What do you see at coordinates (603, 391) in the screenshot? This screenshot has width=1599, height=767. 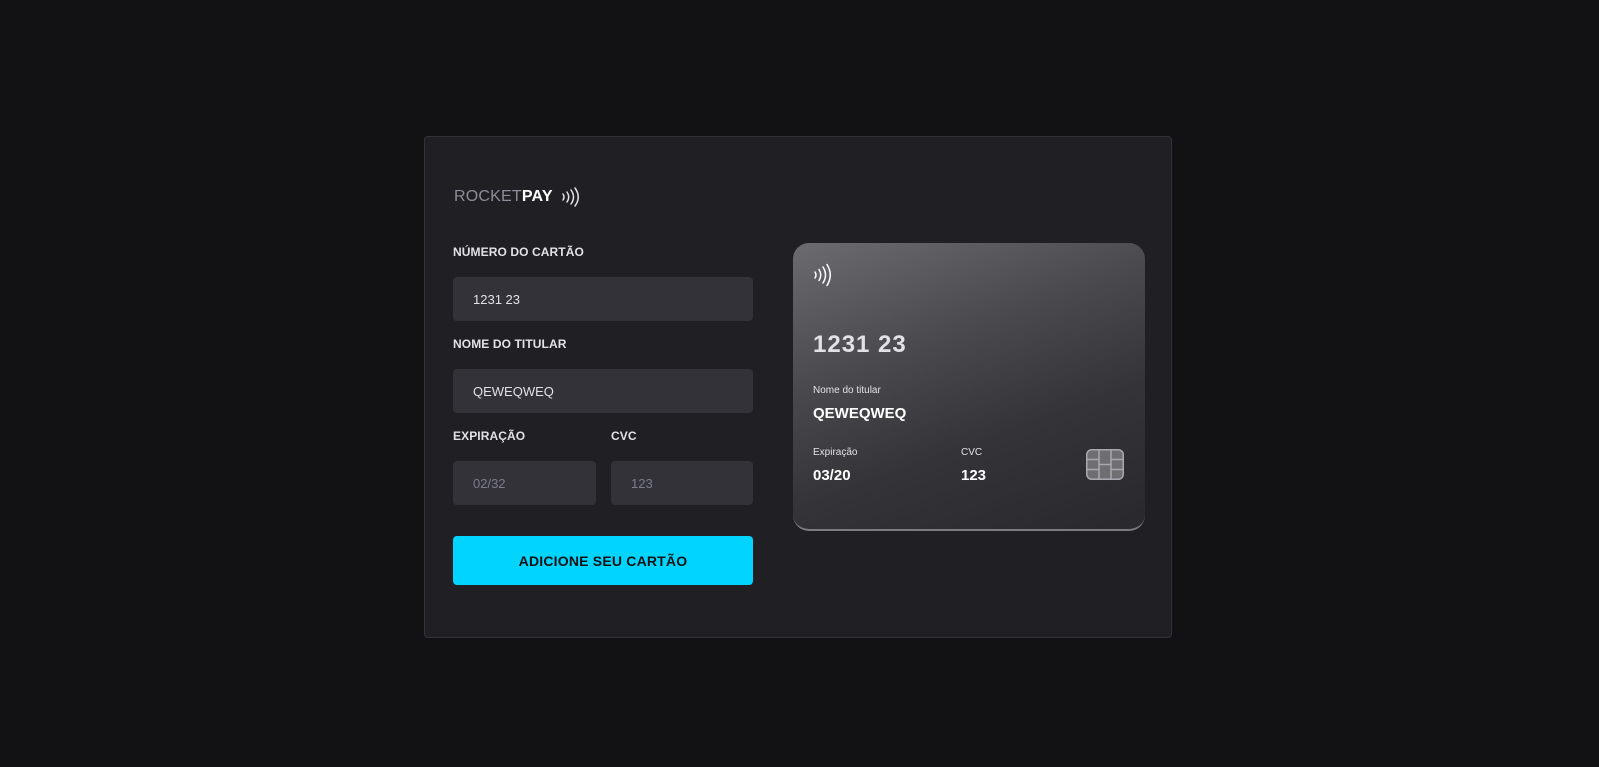 I see `holder-name-input` at bounding box center [603, 391].